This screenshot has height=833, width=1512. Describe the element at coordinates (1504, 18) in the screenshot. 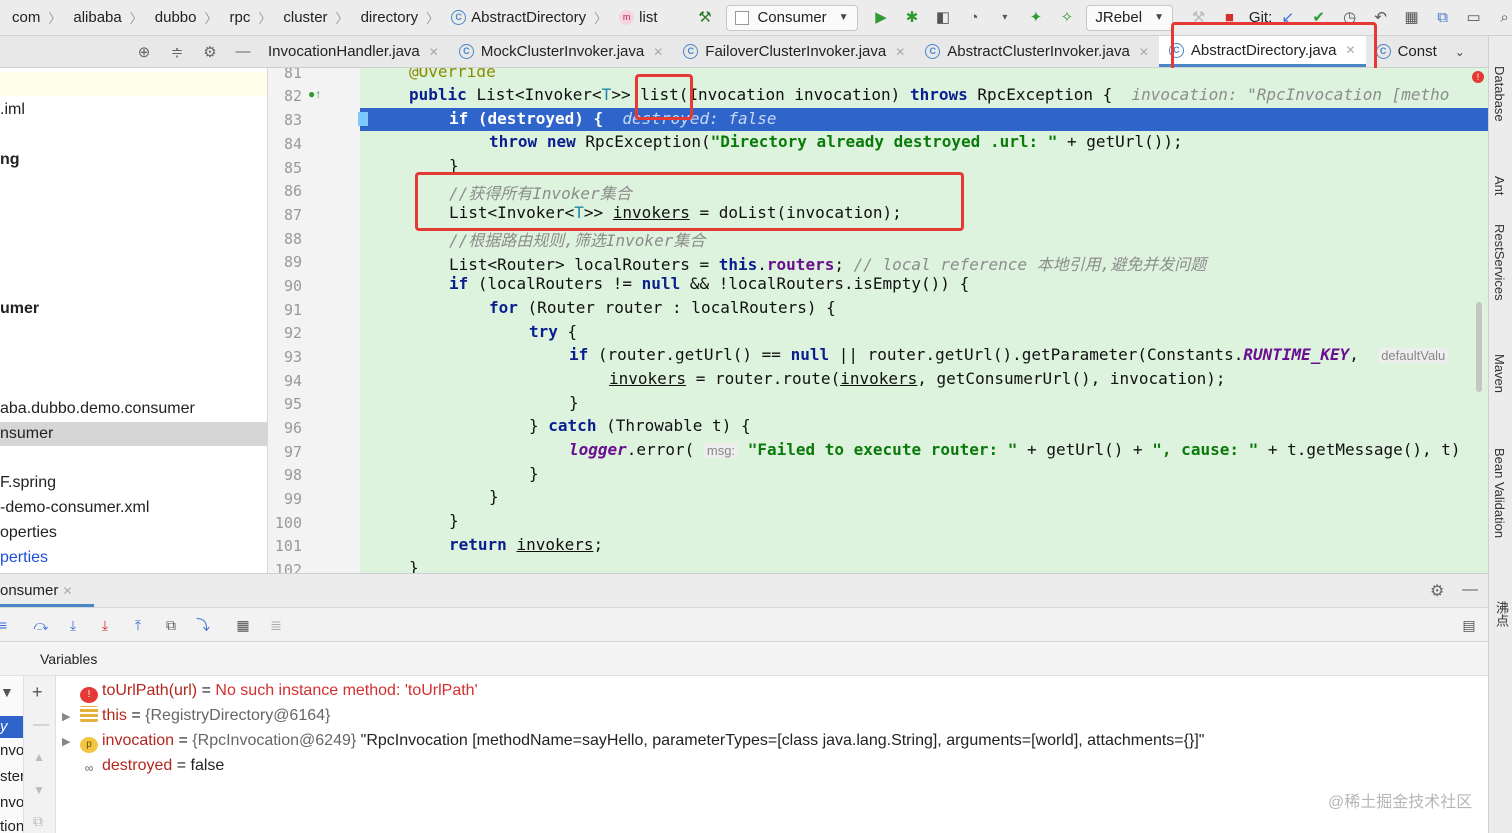

I see `search-icon: ⌕` at that location.